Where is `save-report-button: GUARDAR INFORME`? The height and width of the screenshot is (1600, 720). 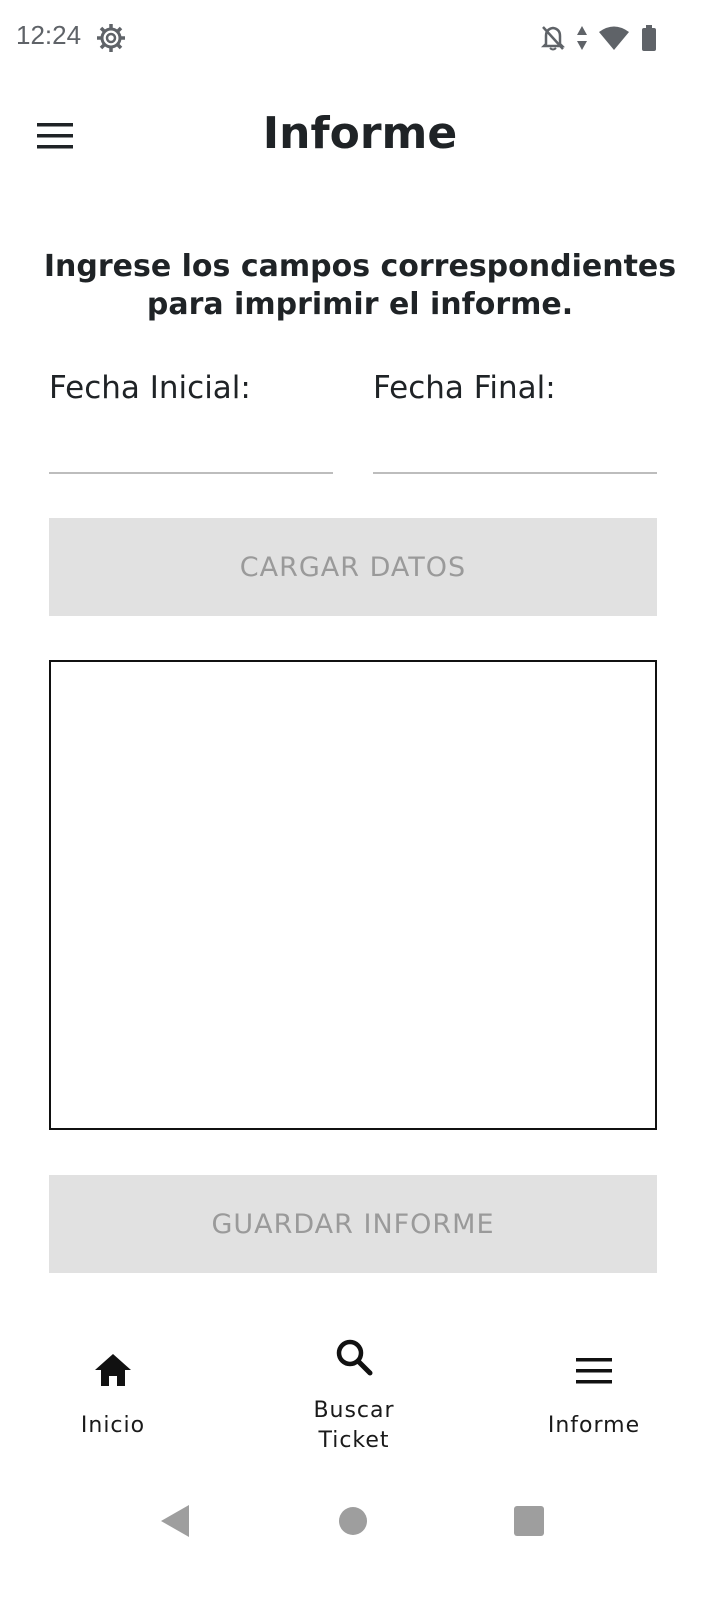 save-report-button: GUARDAR INFORME is located at coordinates (353, 1224).